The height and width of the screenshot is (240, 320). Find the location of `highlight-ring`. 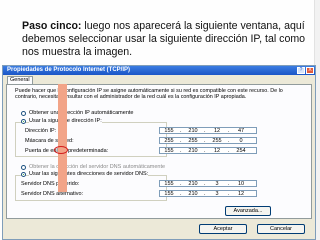

highlight-ring is located at coordinates (61, 150).